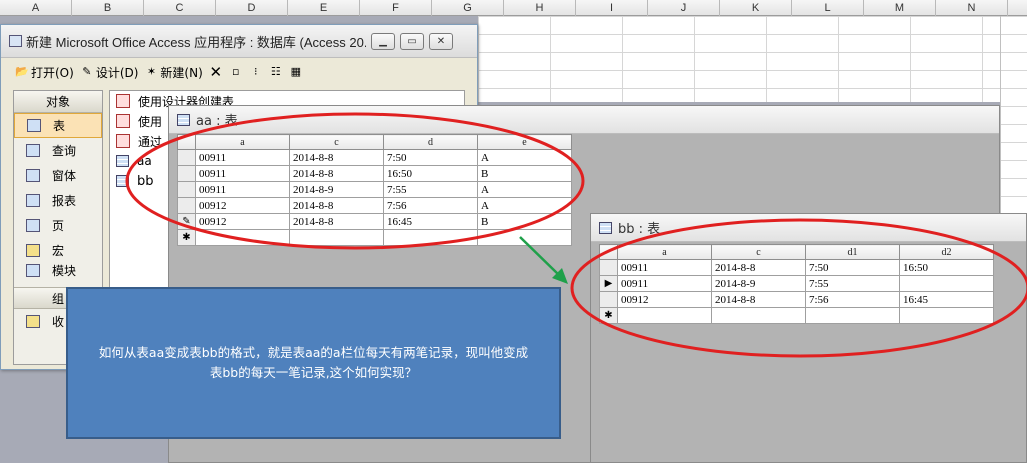 This screenshot has width=1027, height=463. I want to click on highlight-ellipse-bb, so click(798, 288).